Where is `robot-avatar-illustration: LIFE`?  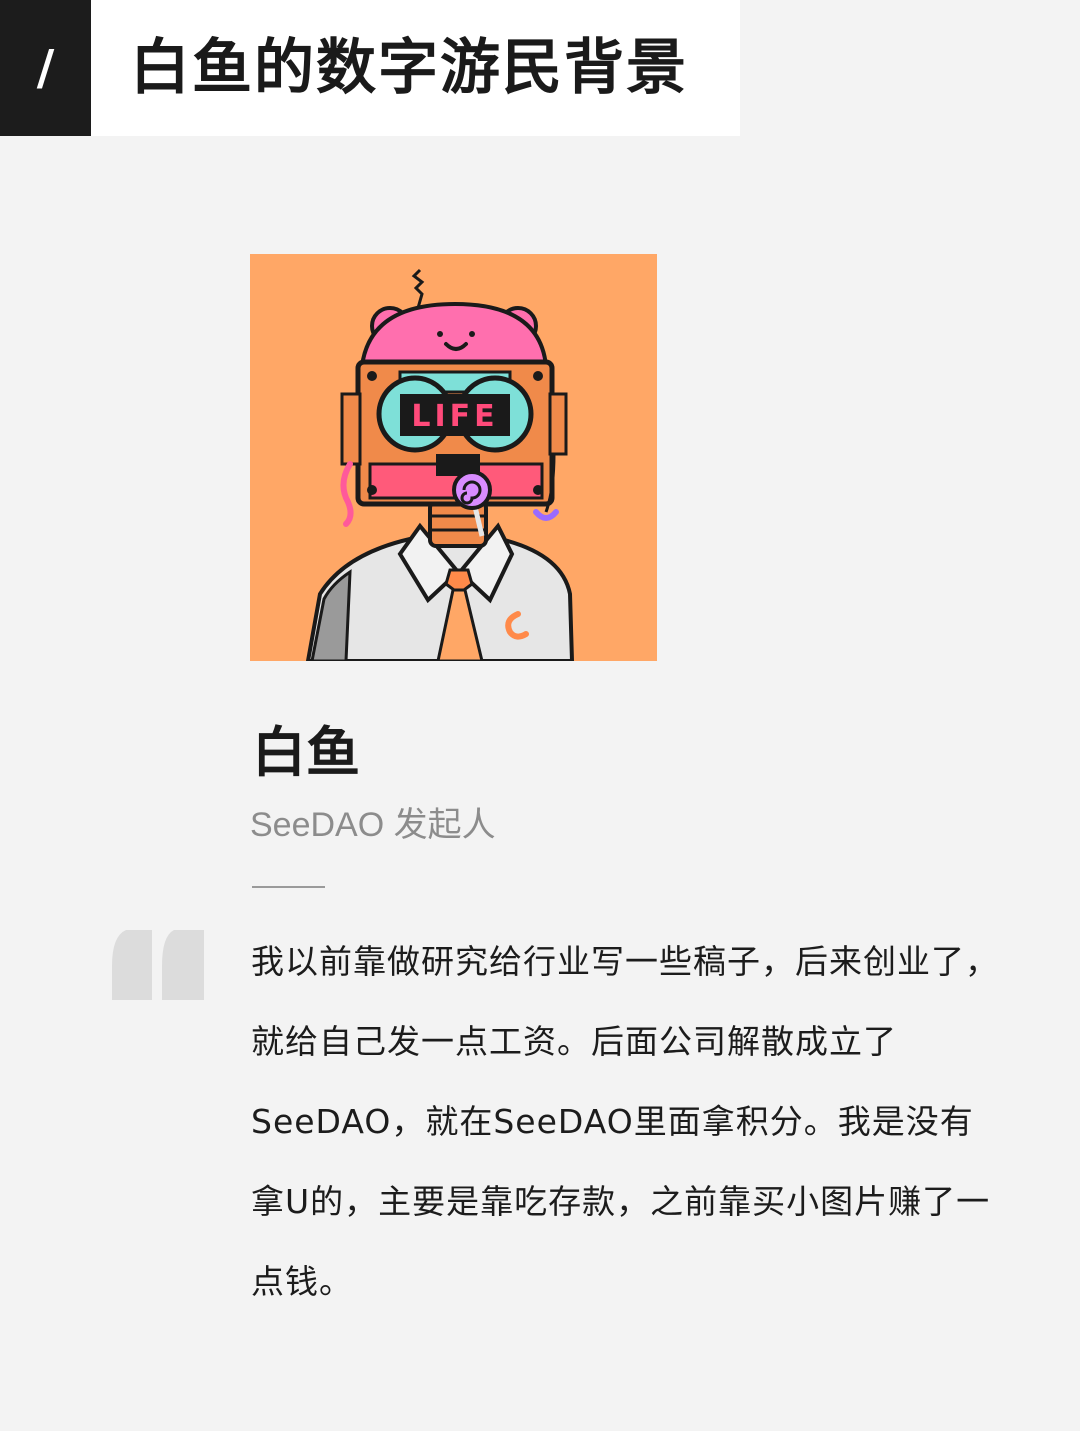
robot-avatar-illustration: LIFE is located at coordinates (453, 457).